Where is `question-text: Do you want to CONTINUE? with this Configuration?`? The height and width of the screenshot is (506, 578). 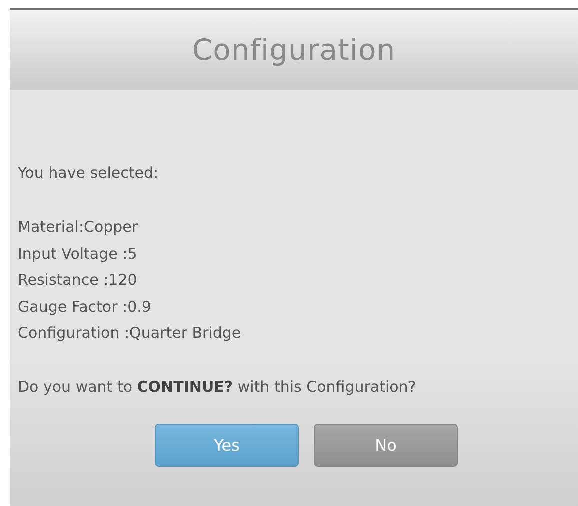
question-text: Do you want to CONTINUE? with this Configuration? is located at coordinates (218, 387).